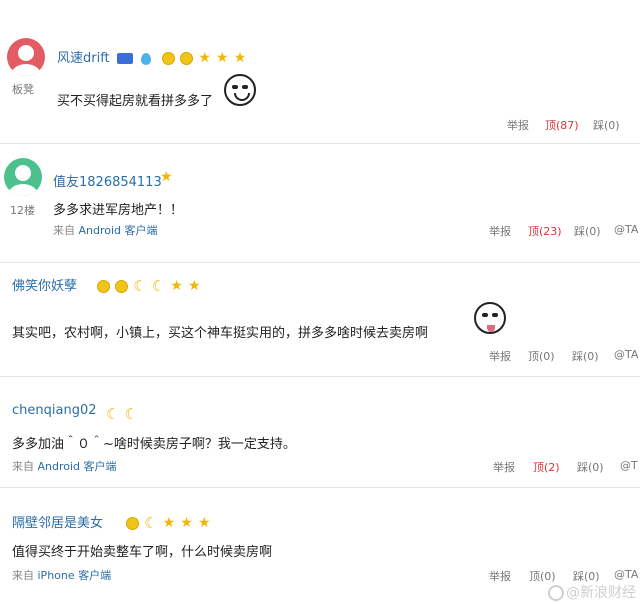 This screenshot has height=604, width=640. I want to click on comment-text: 买不买得起房就看拼多多了, so click(135, 101).